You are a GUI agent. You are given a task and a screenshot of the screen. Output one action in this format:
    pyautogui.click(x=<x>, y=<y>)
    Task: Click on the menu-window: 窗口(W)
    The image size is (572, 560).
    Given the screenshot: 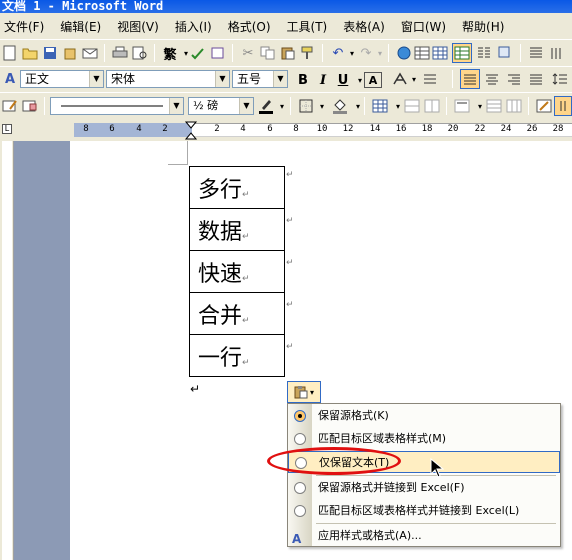 What is the action you would take?
    pyautogui.click(x=423, y=26)
    